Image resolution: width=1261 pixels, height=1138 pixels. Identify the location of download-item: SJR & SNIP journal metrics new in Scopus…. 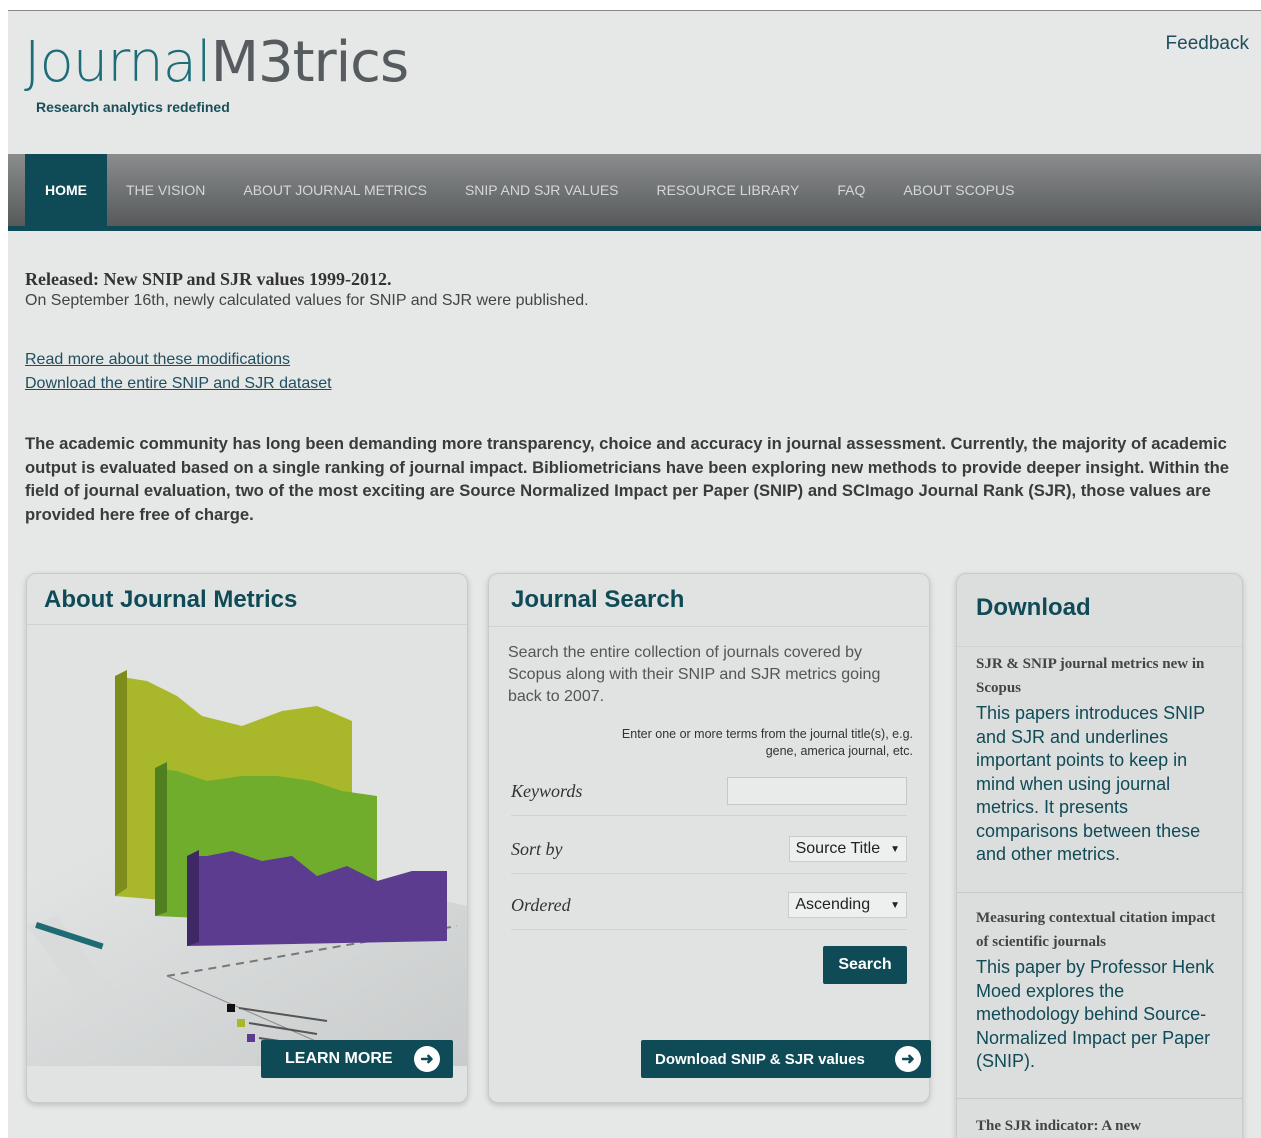
(1101, 759).